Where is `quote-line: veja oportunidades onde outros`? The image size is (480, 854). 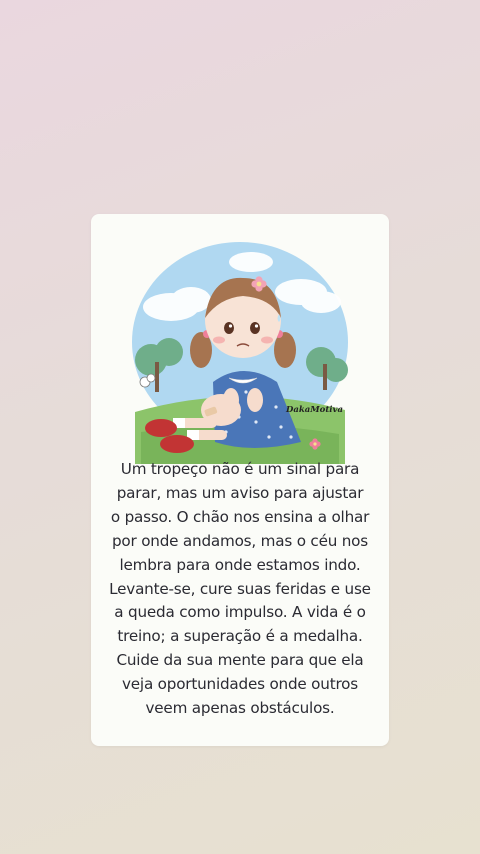 quote-line: veja oportunidades onde outros is located at coordinates (240, 684).